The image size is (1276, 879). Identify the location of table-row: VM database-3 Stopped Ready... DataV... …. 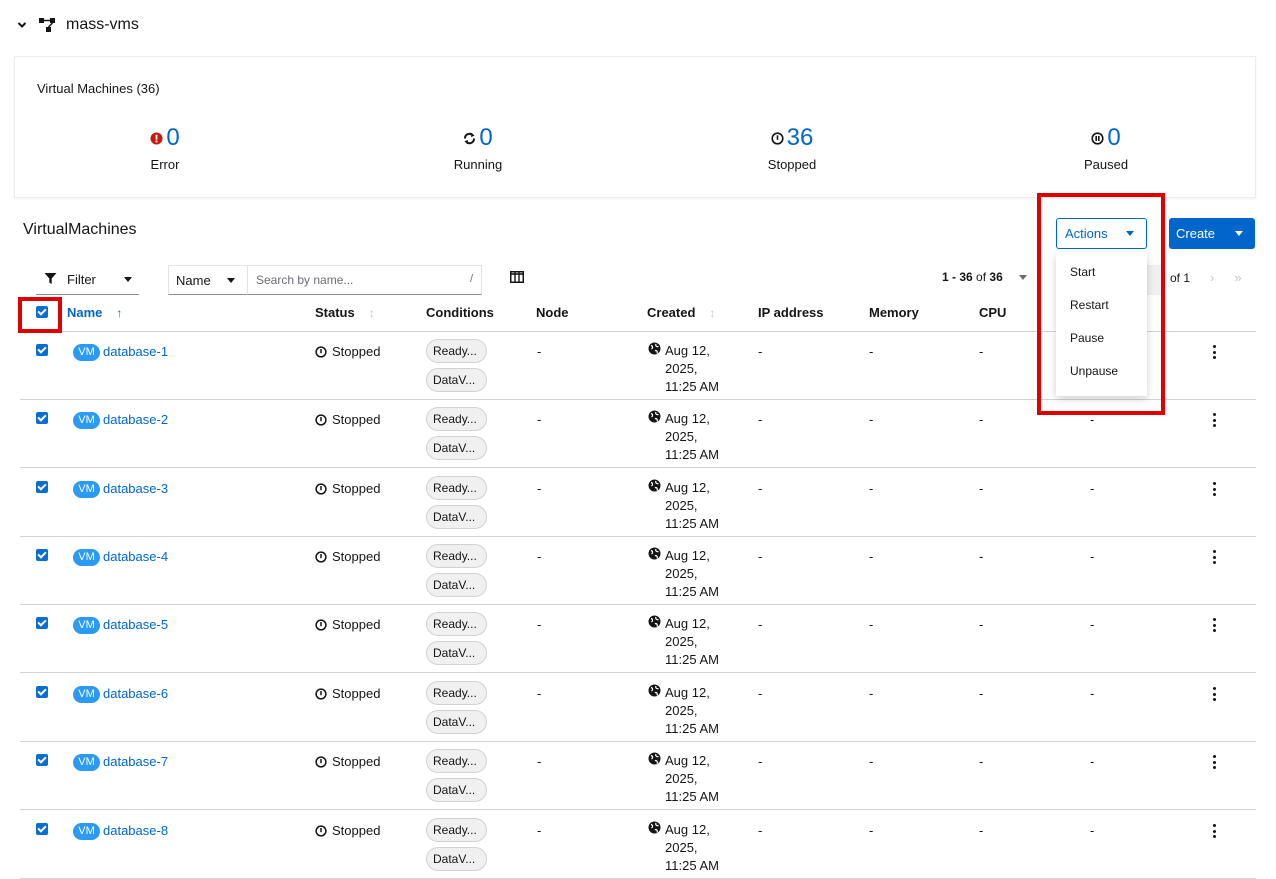
(638, 503).